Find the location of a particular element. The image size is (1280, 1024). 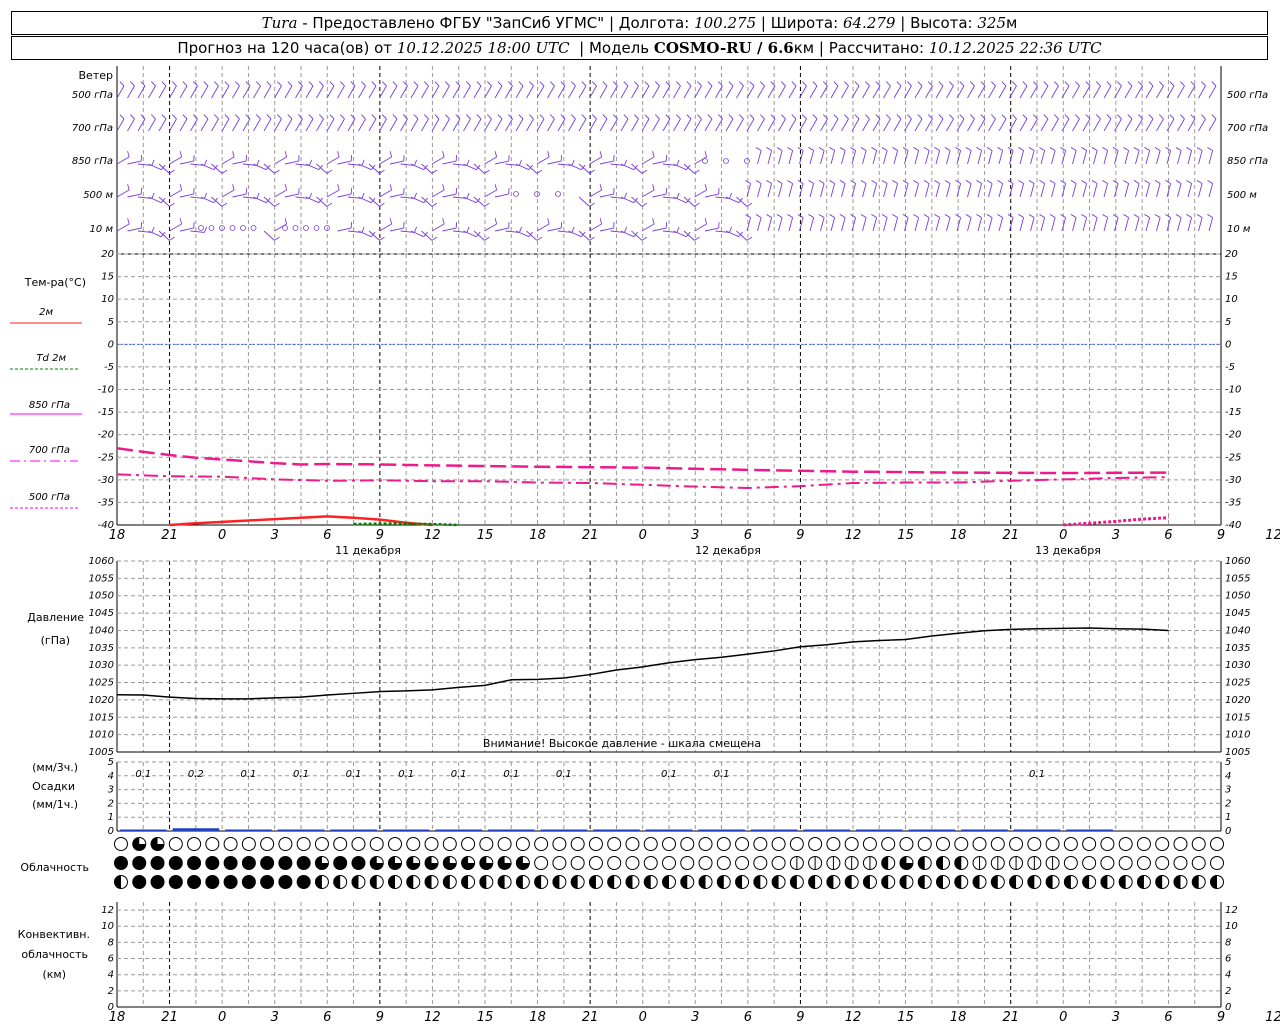

x-tick-label: 0 is located at coordinates (222, 1017).